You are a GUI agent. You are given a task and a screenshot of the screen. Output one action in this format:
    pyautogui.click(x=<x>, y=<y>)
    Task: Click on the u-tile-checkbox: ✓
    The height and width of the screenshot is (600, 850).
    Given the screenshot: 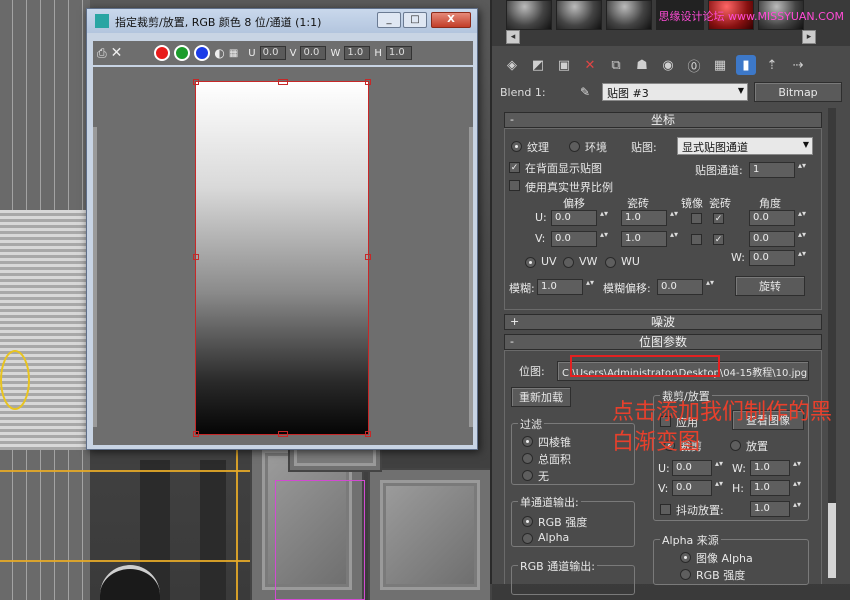 What is the action you would take?
    pyautogui.click(x=718, y=218)
    